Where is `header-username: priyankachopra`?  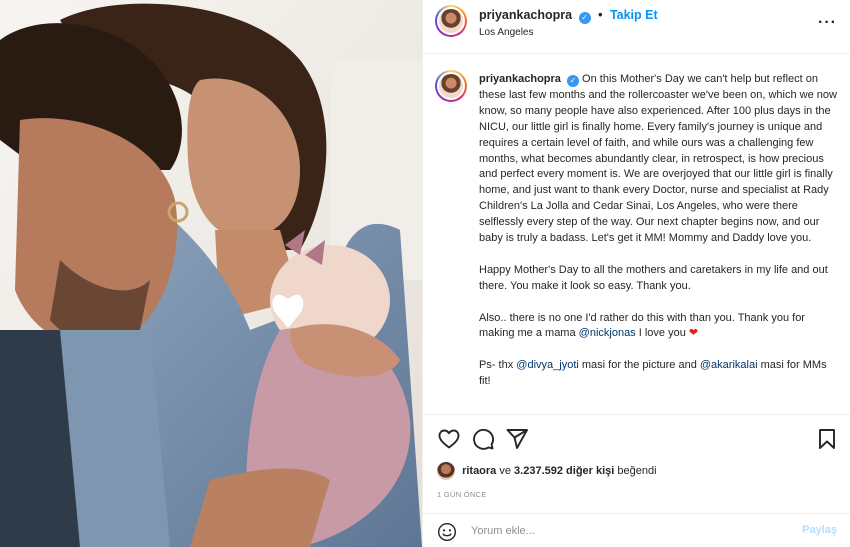
header-username: priyankachopra is located at coordinates (525, 15).